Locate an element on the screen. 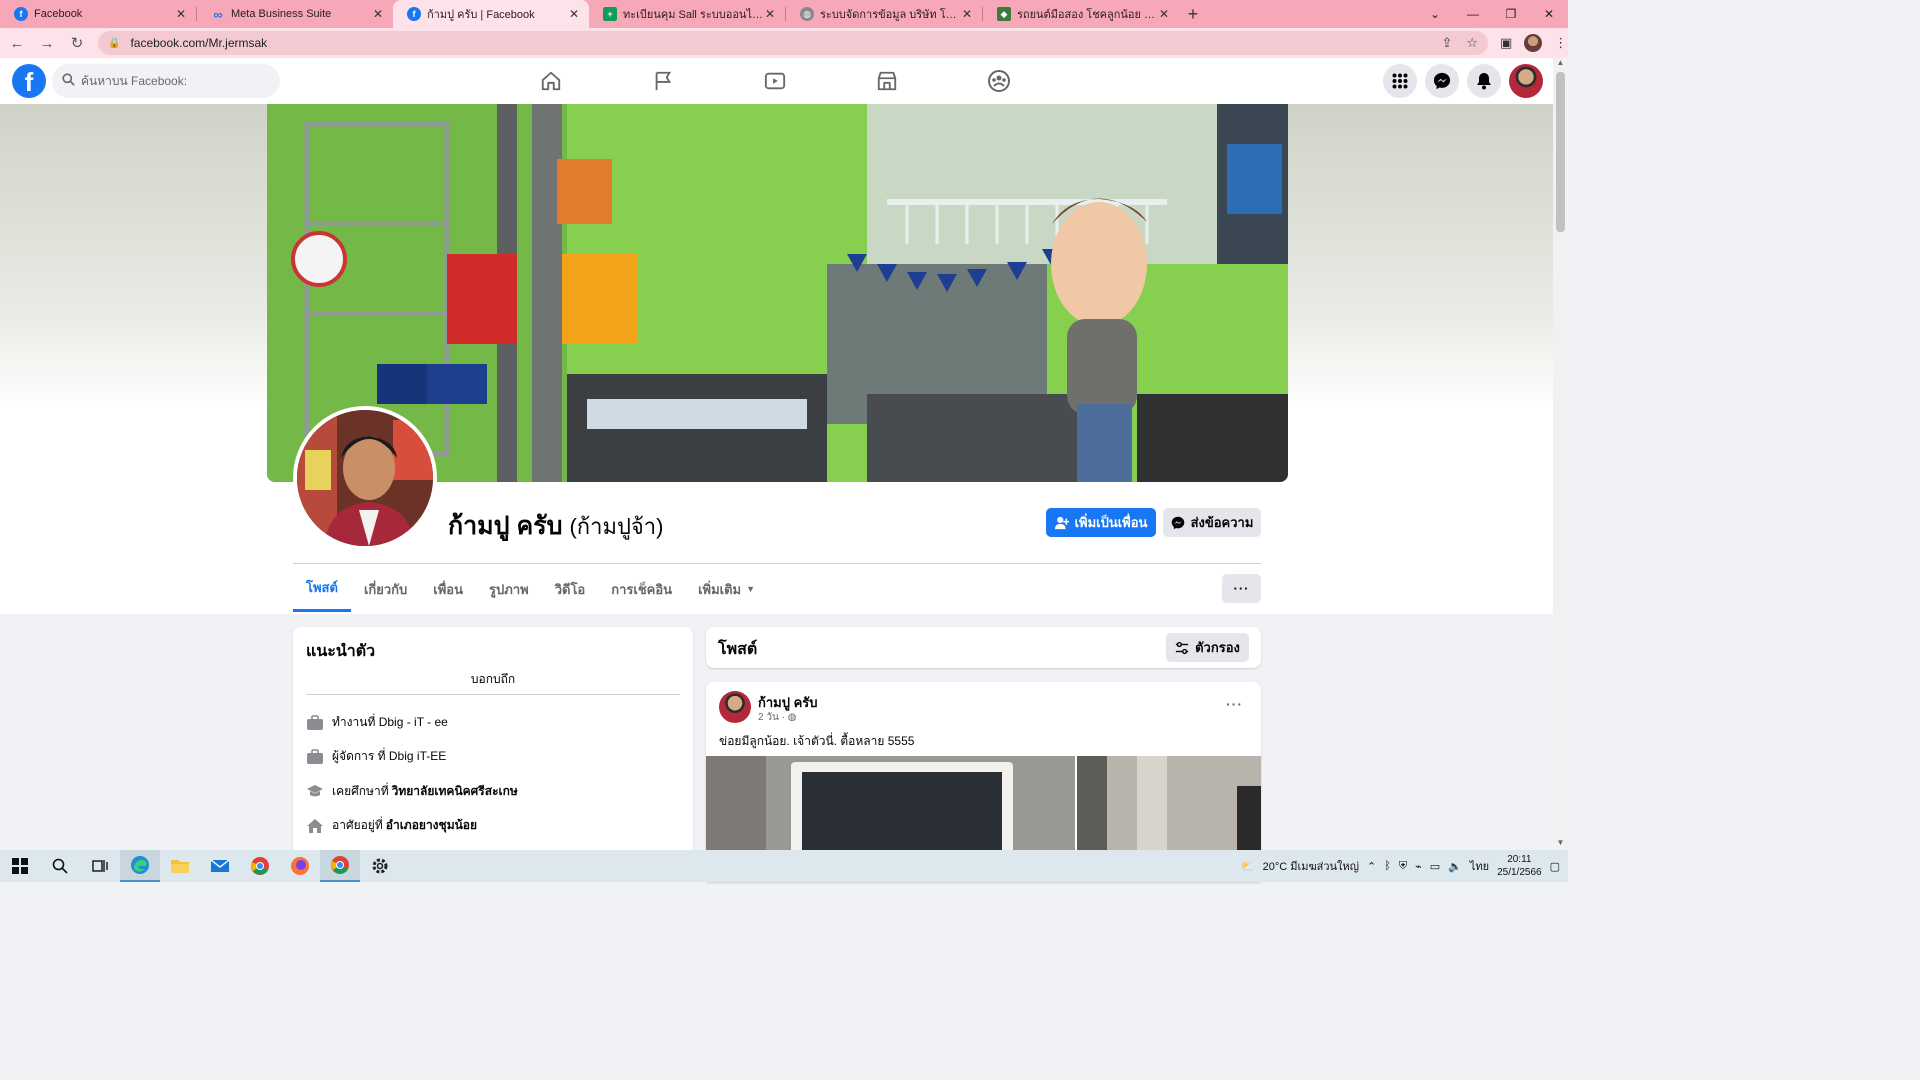  browser-tab-system: ◍ ระบบจัดการข้อมูล บริษัท โชคลูกน้อย ✕ is located at coordinates (884, 14).